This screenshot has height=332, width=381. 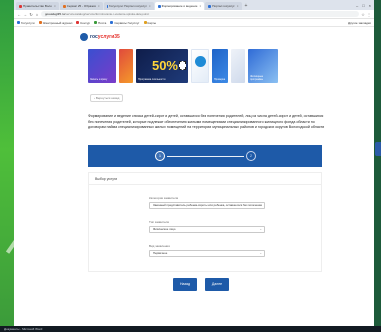 What do you see at coordinates (251, 156) in the screenshot?
I see `step-indicator-next: 2` at bounding box center [251, 156].